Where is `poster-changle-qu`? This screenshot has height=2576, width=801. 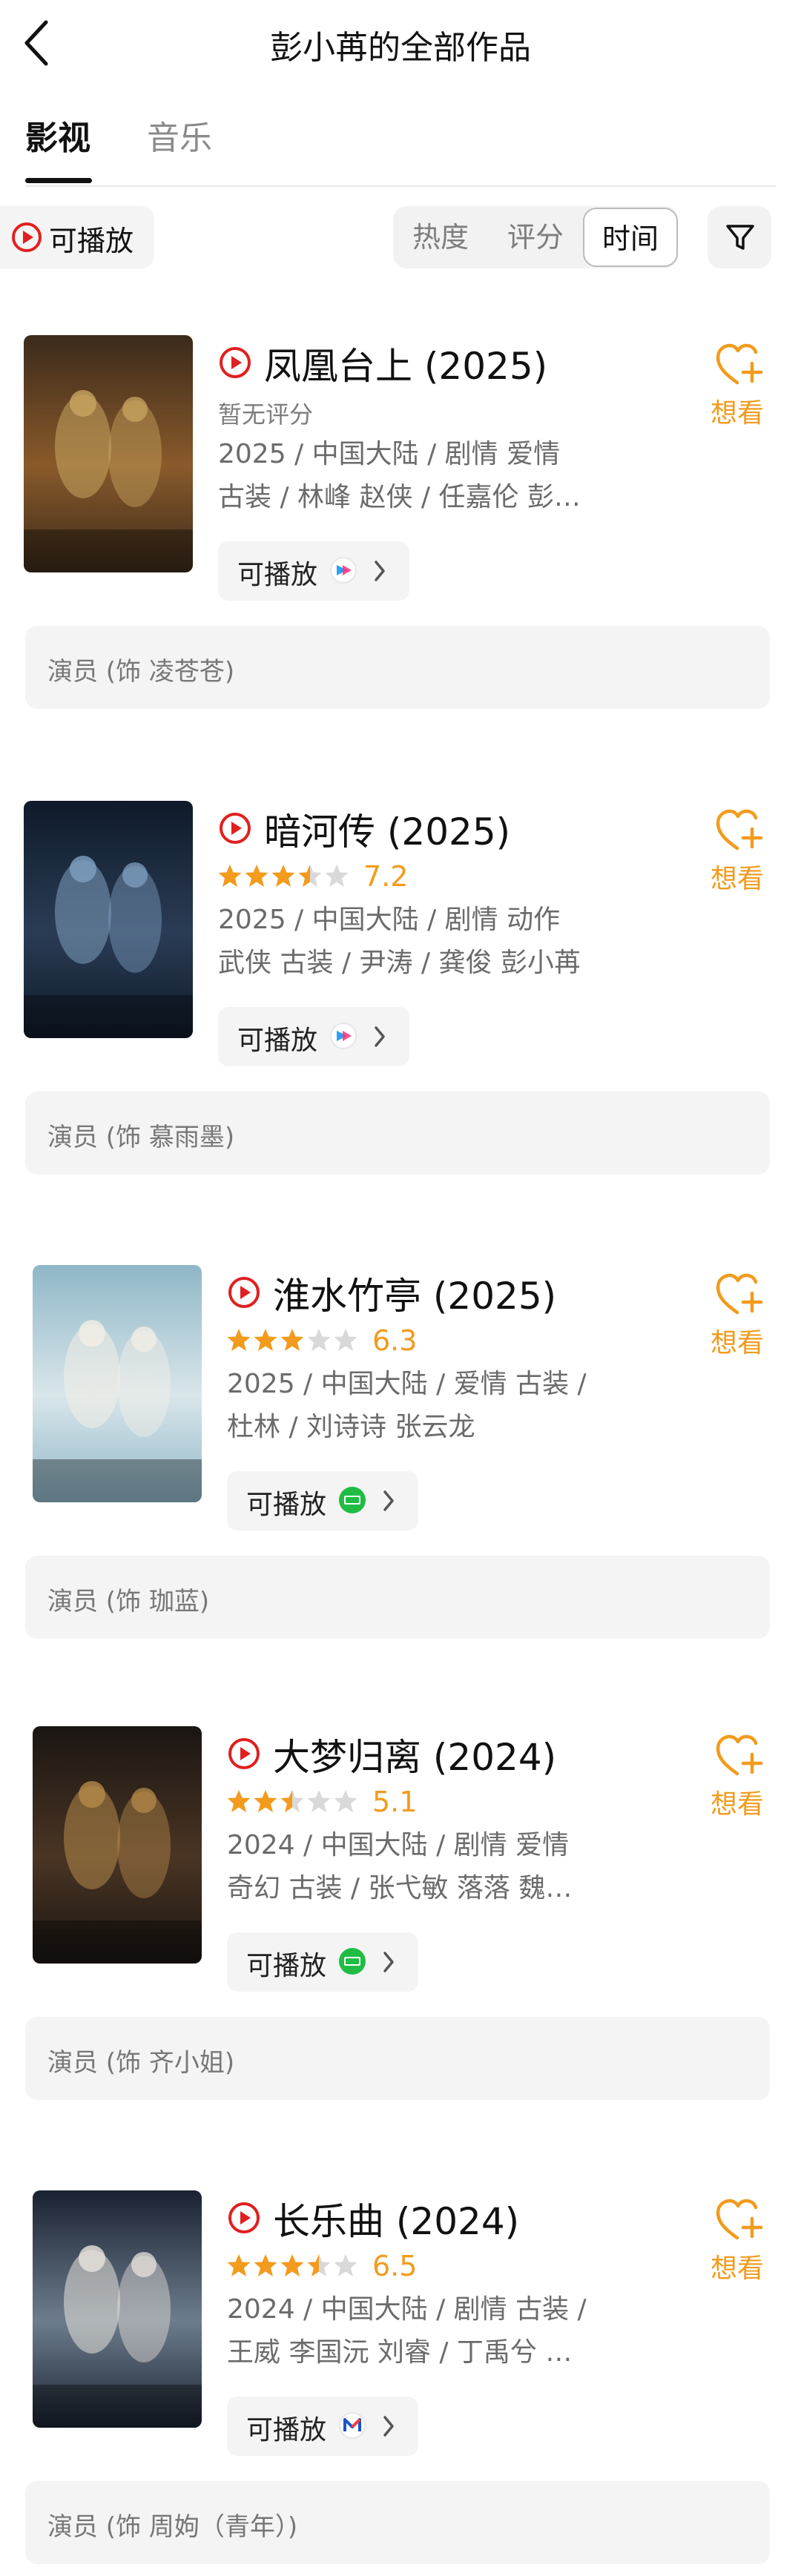
poster-changle-qu is located at coordinates (118, 2309).